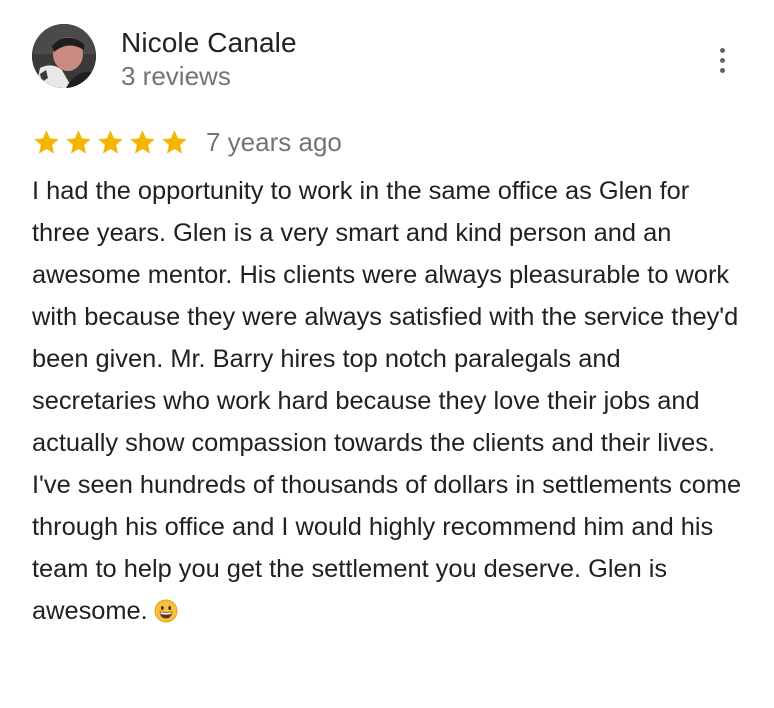 This screenshot has width=774, height=708. I want to click on more-vert-icon, so click(722, 50).